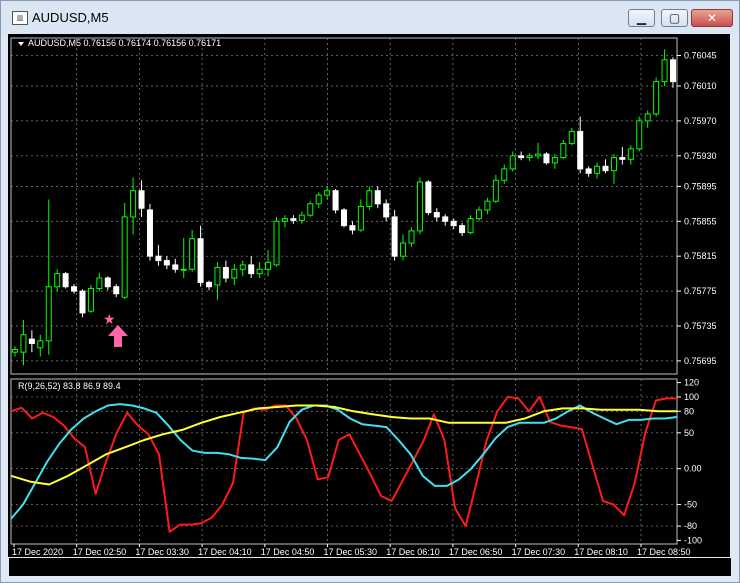 The height and width of the screenshot is (583, 740). Describe the element at coordinates (69, 386) in the screenshot. I see `indicator-header: R(9,26,52) 83.8 86.9 89.4` at that location.